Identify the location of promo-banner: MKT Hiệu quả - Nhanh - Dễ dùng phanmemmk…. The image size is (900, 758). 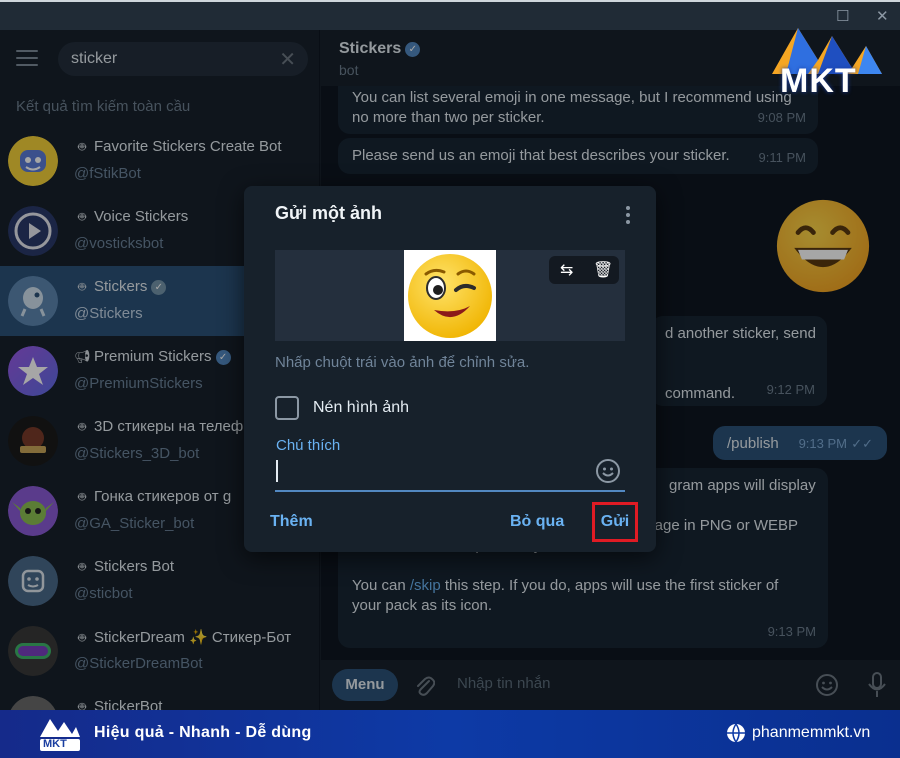
(450, 734).